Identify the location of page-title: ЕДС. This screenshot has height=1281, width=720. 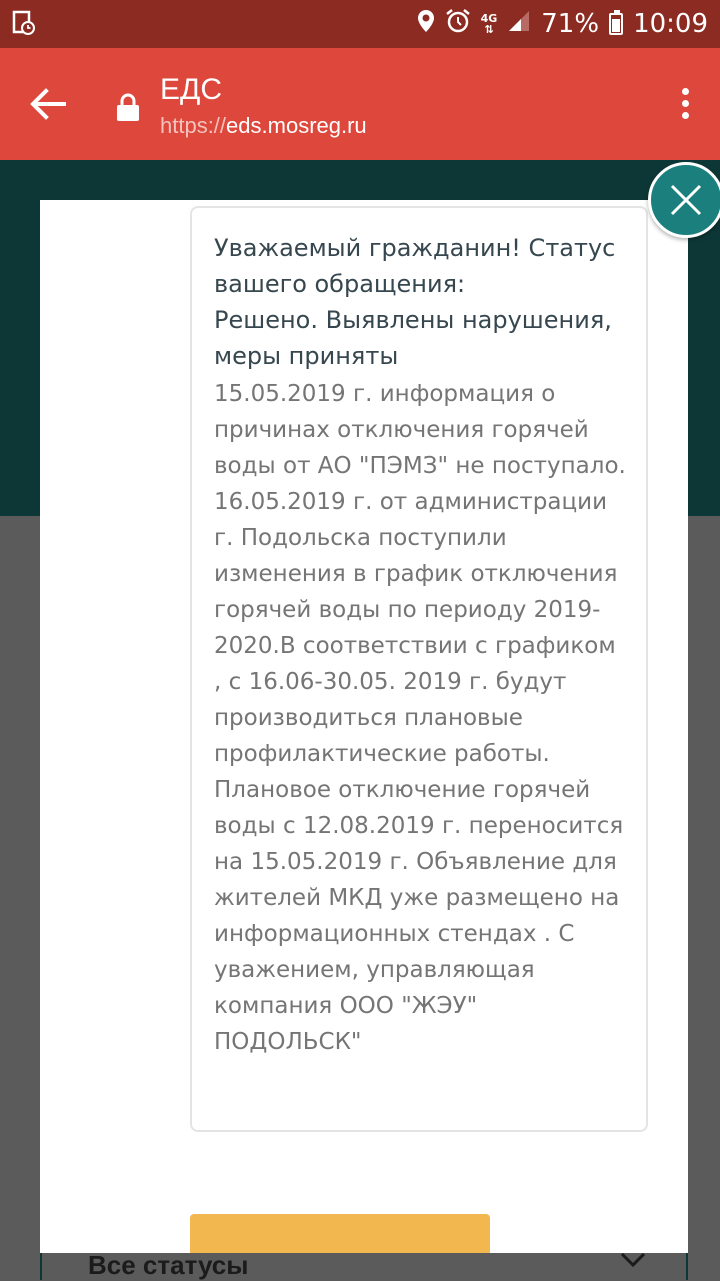
(191, 89).